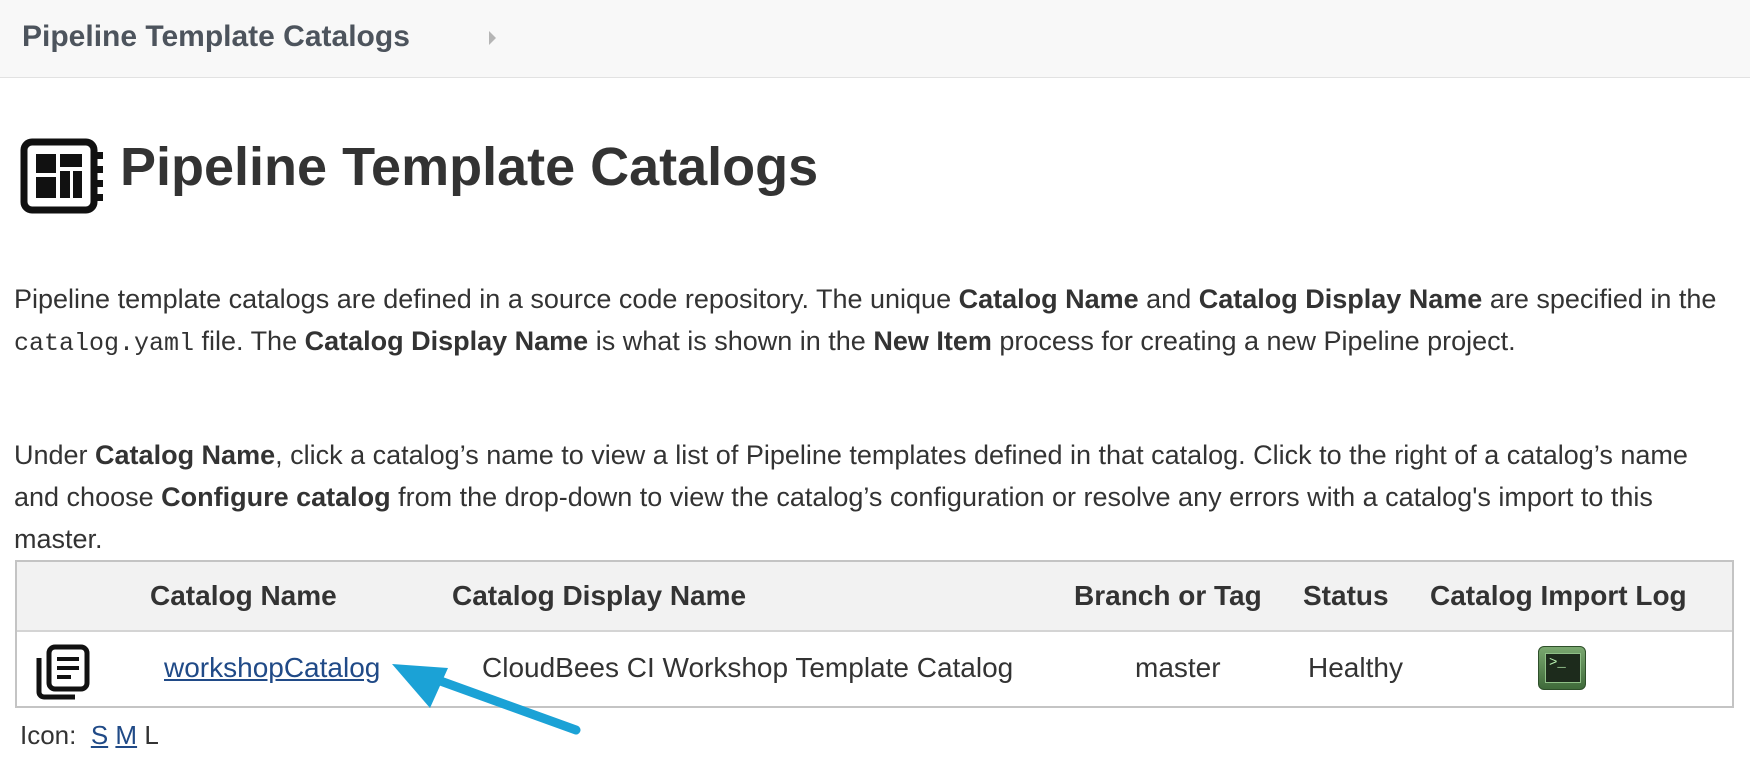 Image resolution: width=1750 pixels, height=768 pixels. Describe the element at coordinates (185, 455) in the screenshot. I see `p2-segment-1: Catalog Name` at that location.